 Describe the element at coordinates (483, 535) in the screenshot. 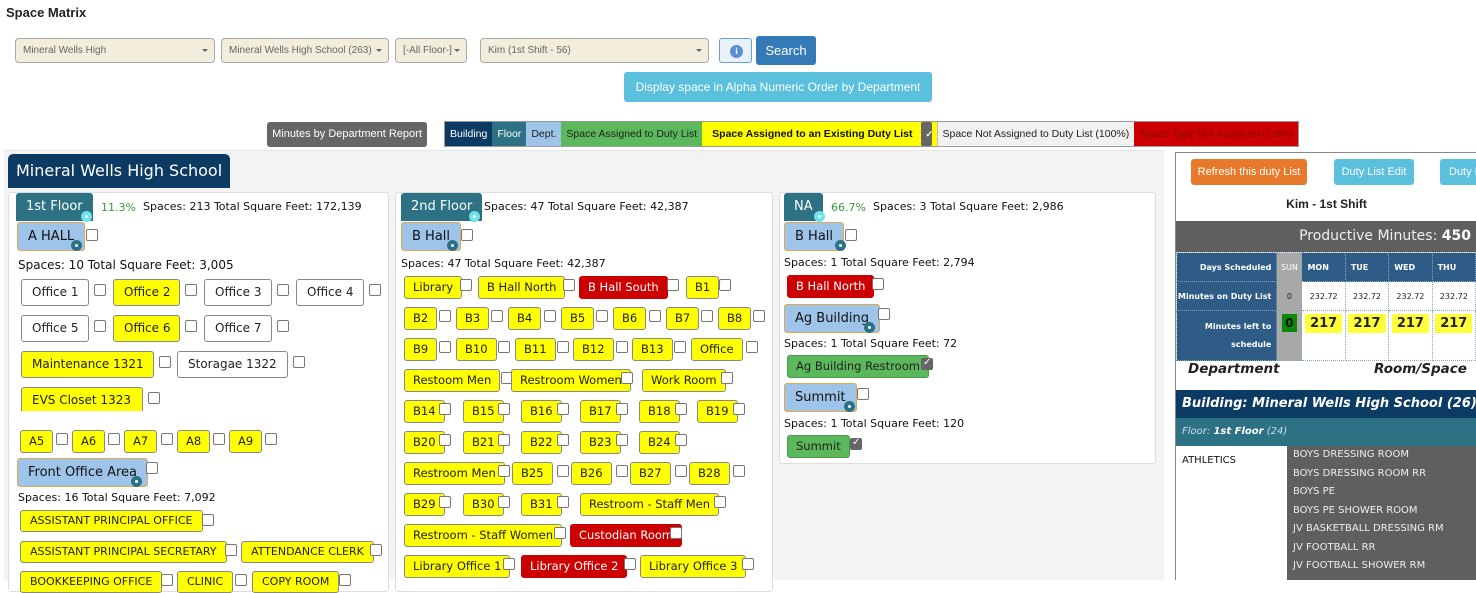

I see `space-button: Restroom - Staff Women` at that location.